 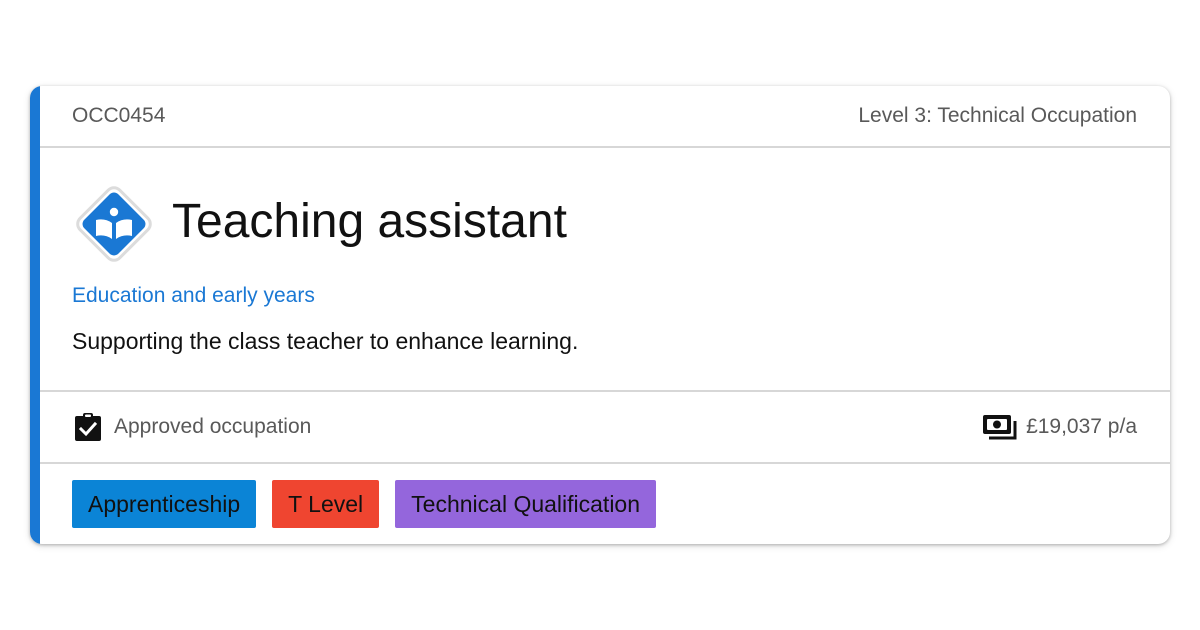 What do you see at coordinates (1000, 427) in the screenshot?
I see `money-icon` at bounding box center [1000, 427].